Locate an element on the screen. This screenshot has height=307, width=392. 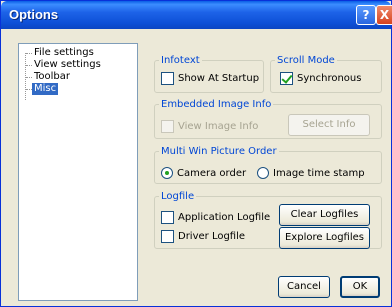
help-button: ? is located at coordinates (366, 15).